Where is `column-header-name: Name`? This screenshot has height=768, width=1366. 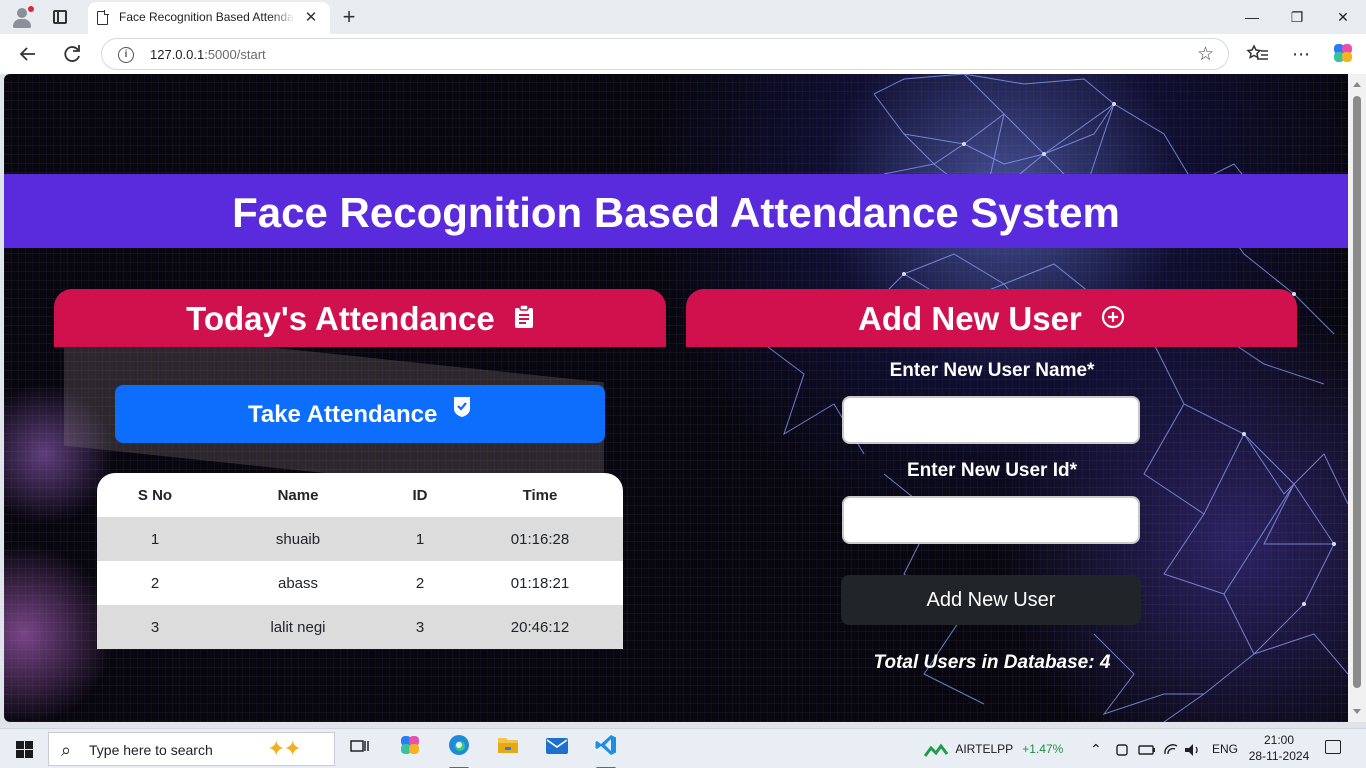 column-header-name: Name is located at coordinates (298, 495).